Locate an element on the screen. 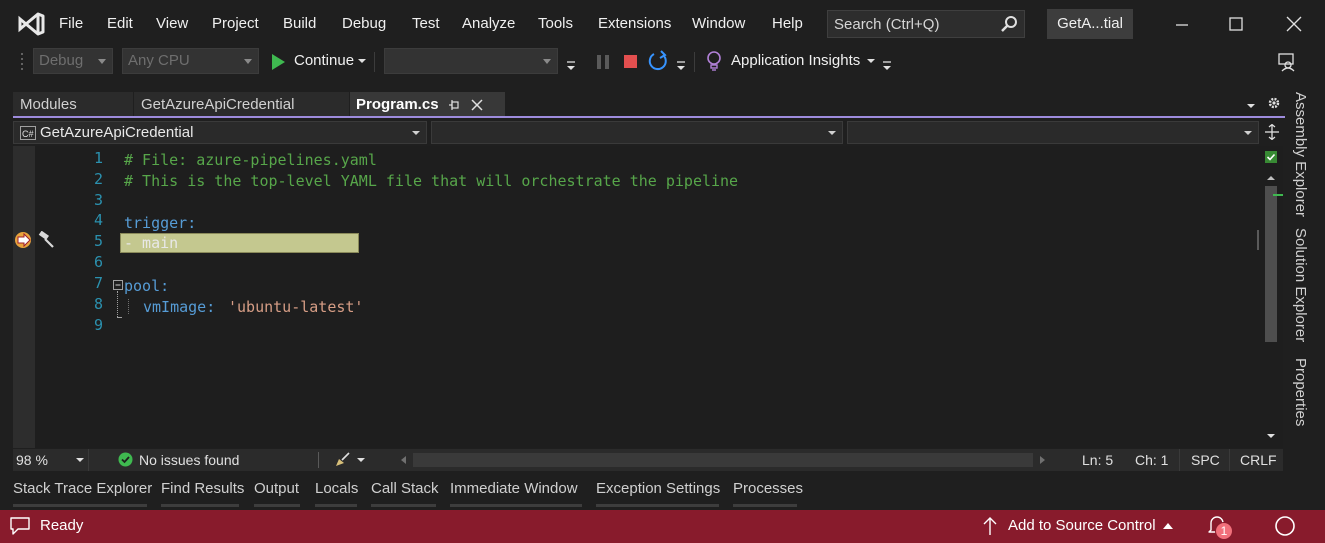 The image size is (1325, 543). lightbulb-icon is located at coordinates (714, 61).